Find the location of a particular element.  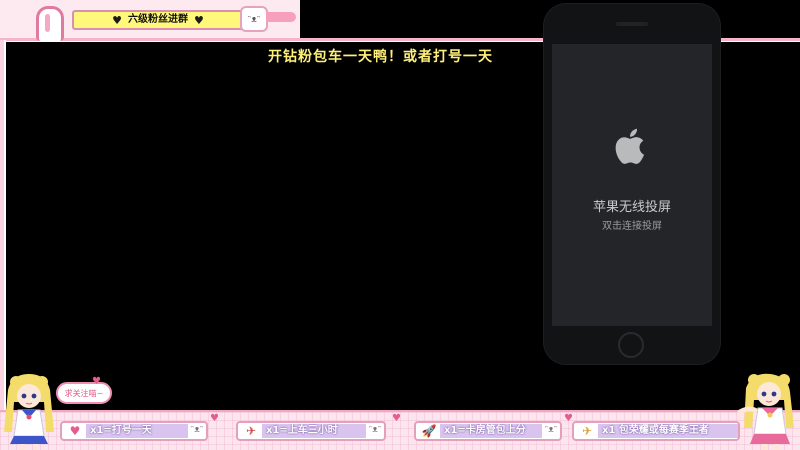

phone-screen: 苹果无线投屏 双击连接投屏 is located at coordinates (632, 185).